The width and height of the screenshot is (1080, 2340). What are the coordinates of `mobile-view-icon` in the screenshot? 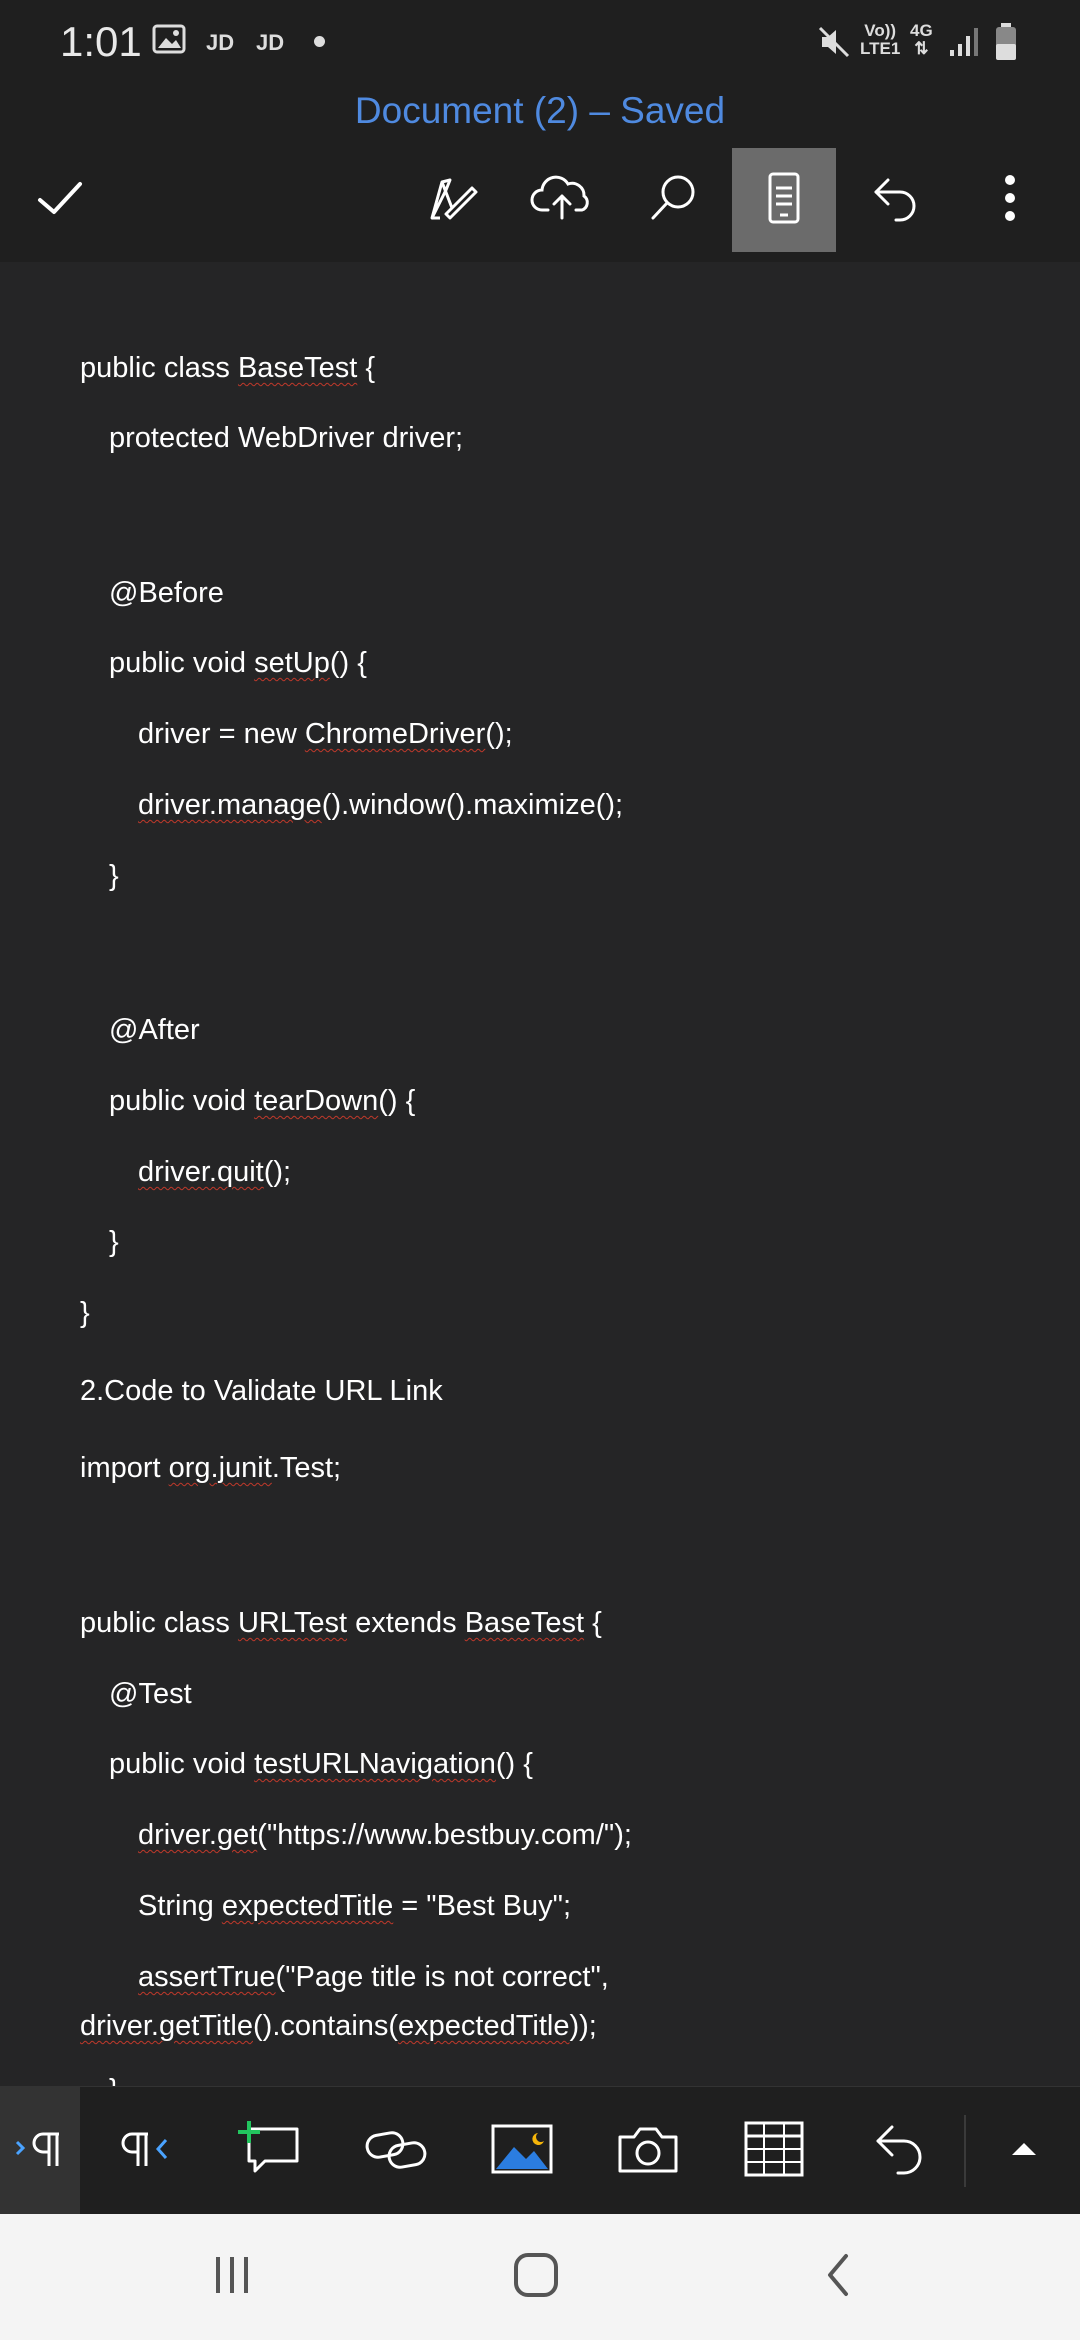 It's located at (784, 200).